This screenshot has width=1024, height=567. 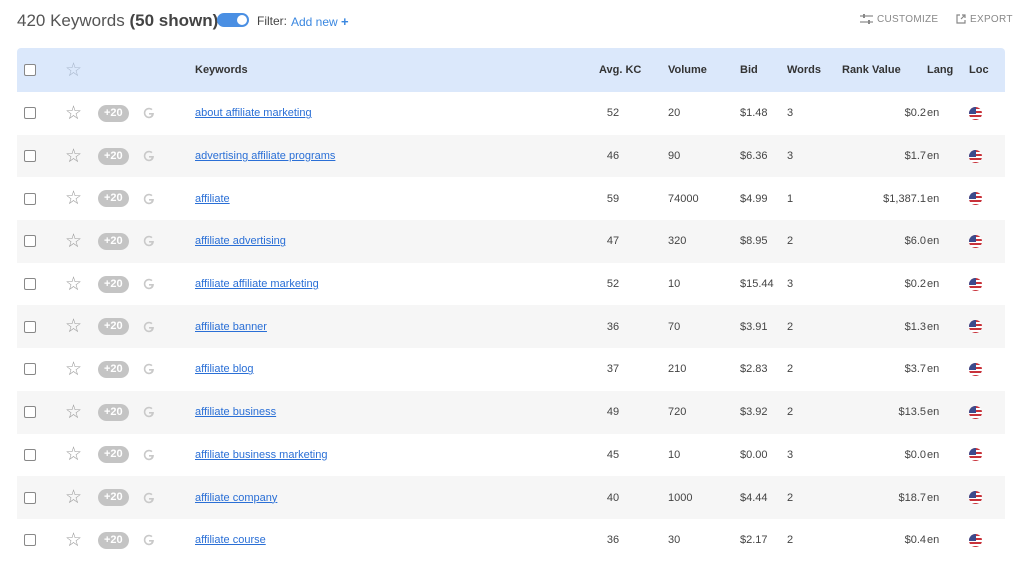 What do you see at coordinates (804, 70) in the screenshot?
I see `column-words: Words` at bounding box center [804, 70].